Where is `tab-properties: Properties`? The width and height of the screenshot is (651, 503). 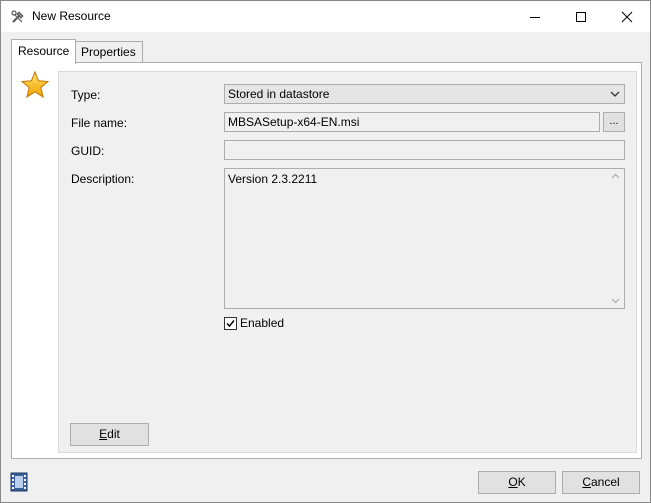
tab-properties: Properties is located at coordinates (108, 52).